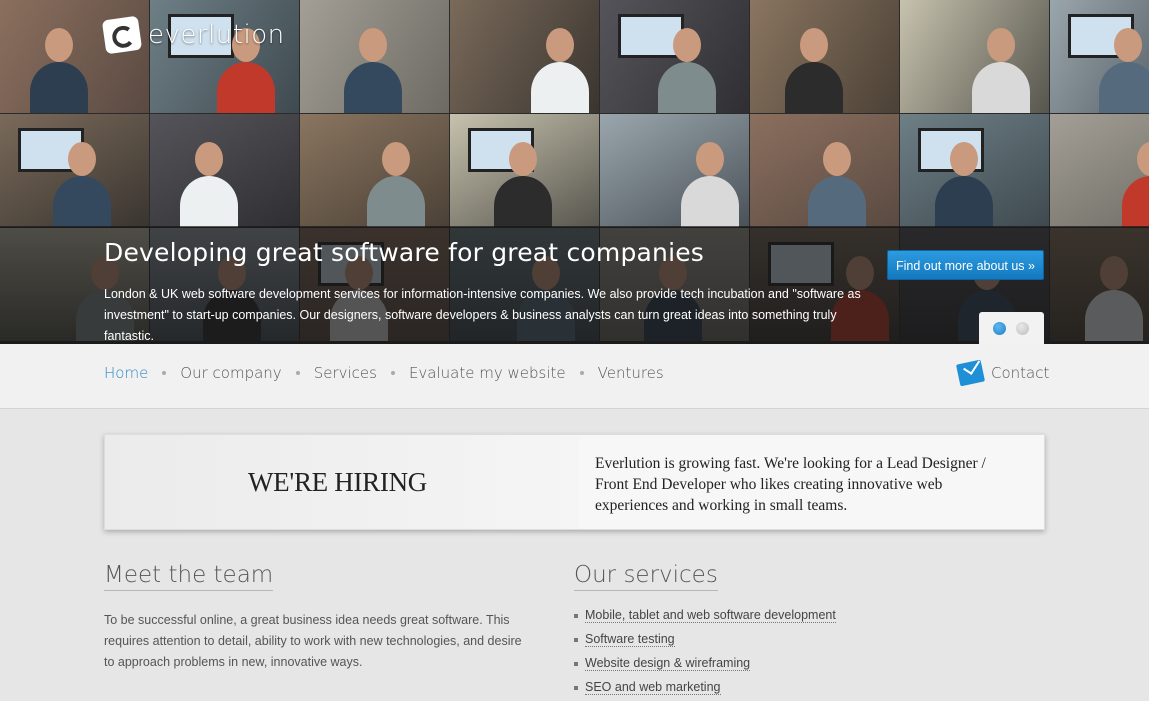 This screenshot has height=701, width=1149. I want to click on find-out-more-button: Find out more about us », so click(965, 265).